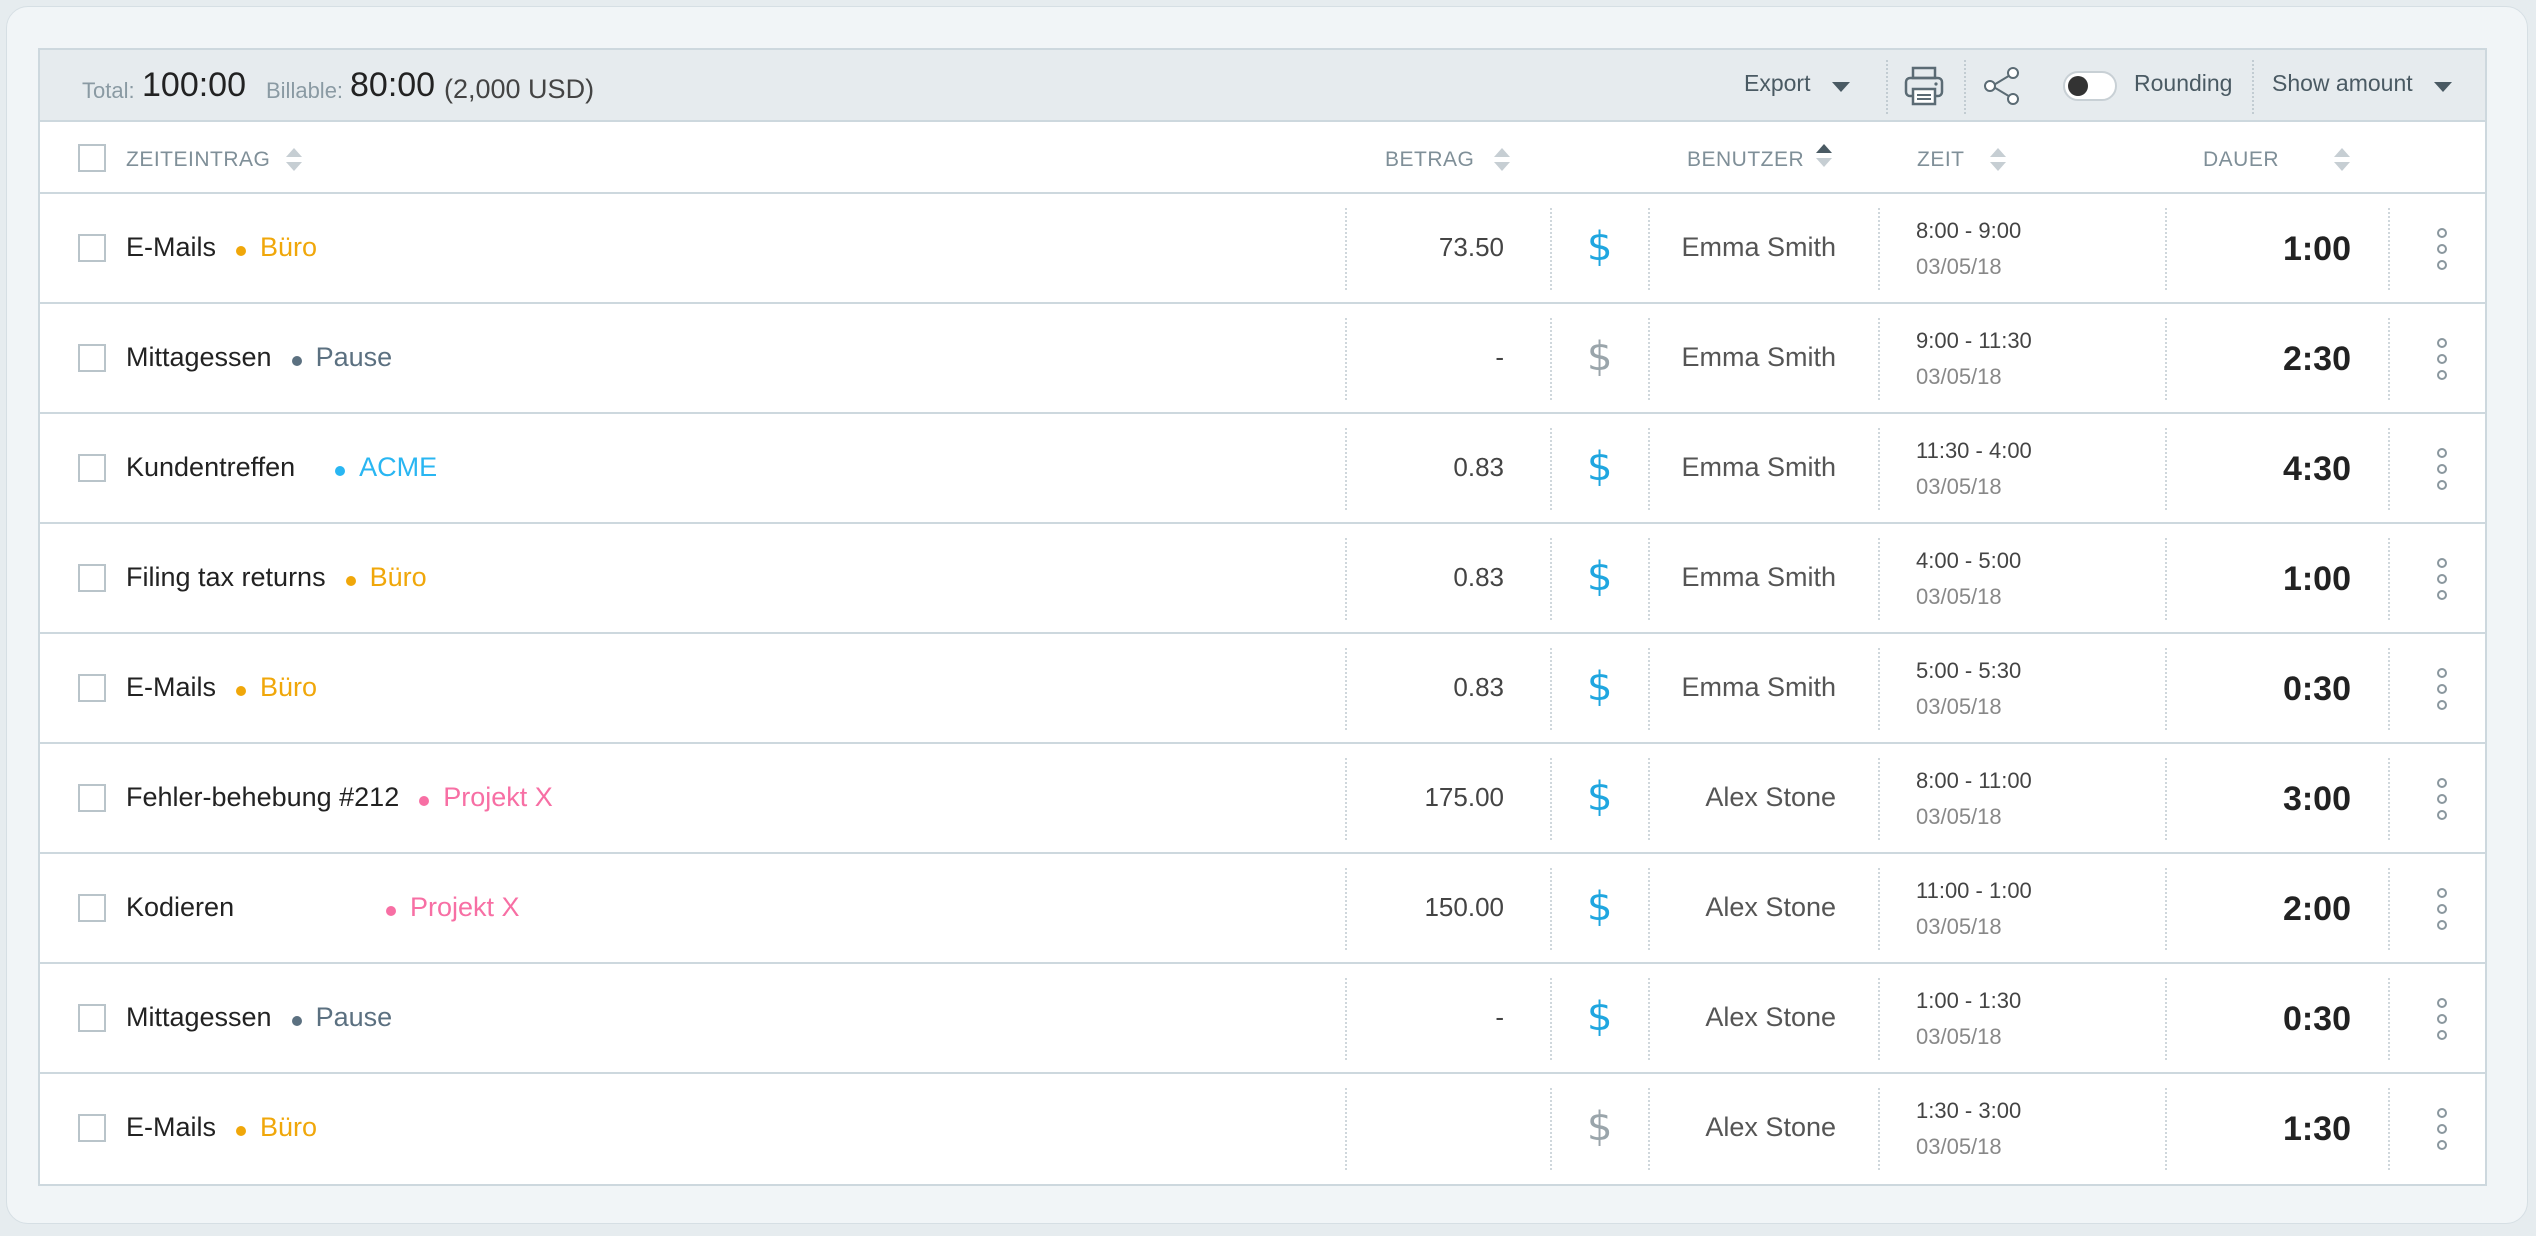 This screenshot has height=1236, width=2536. I want to click on project-tag: Pause, so click(354, 1017).